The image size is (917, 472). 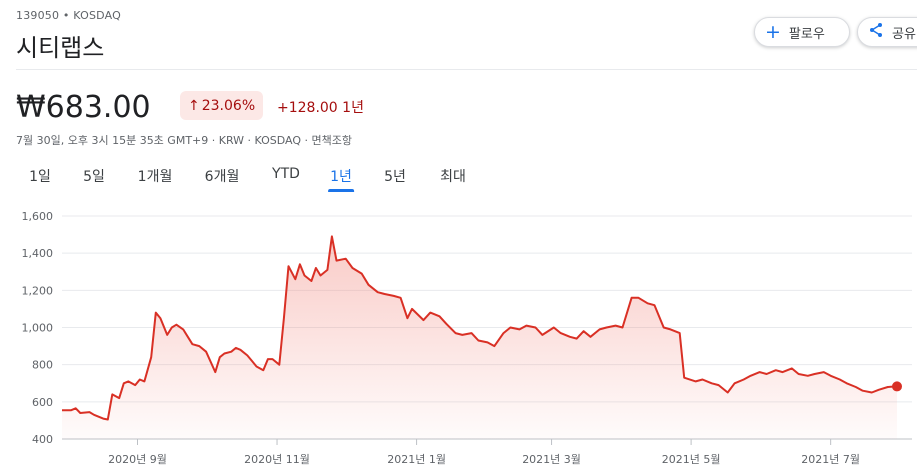 I want to click on change-absolute: +128.00 1년, so click(x=320, y=108).